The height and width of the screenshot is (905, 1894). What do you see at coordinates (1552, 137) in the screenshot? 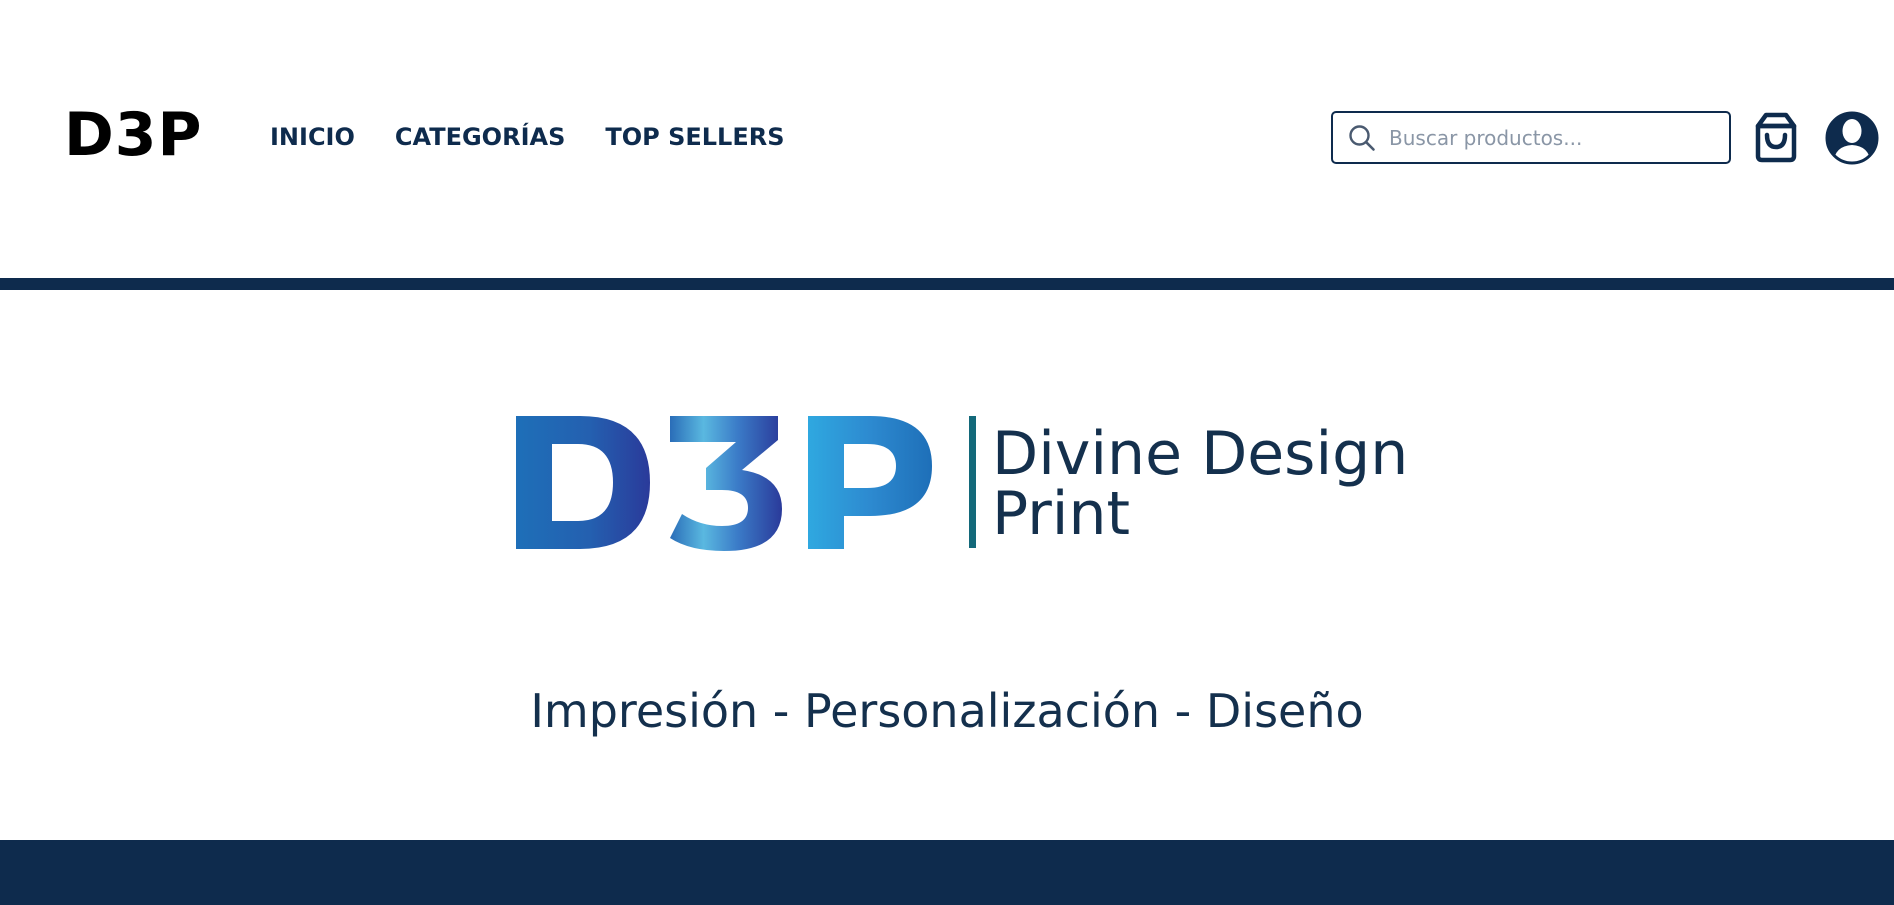
I see `search-input` at bounding box center [1552, 137].